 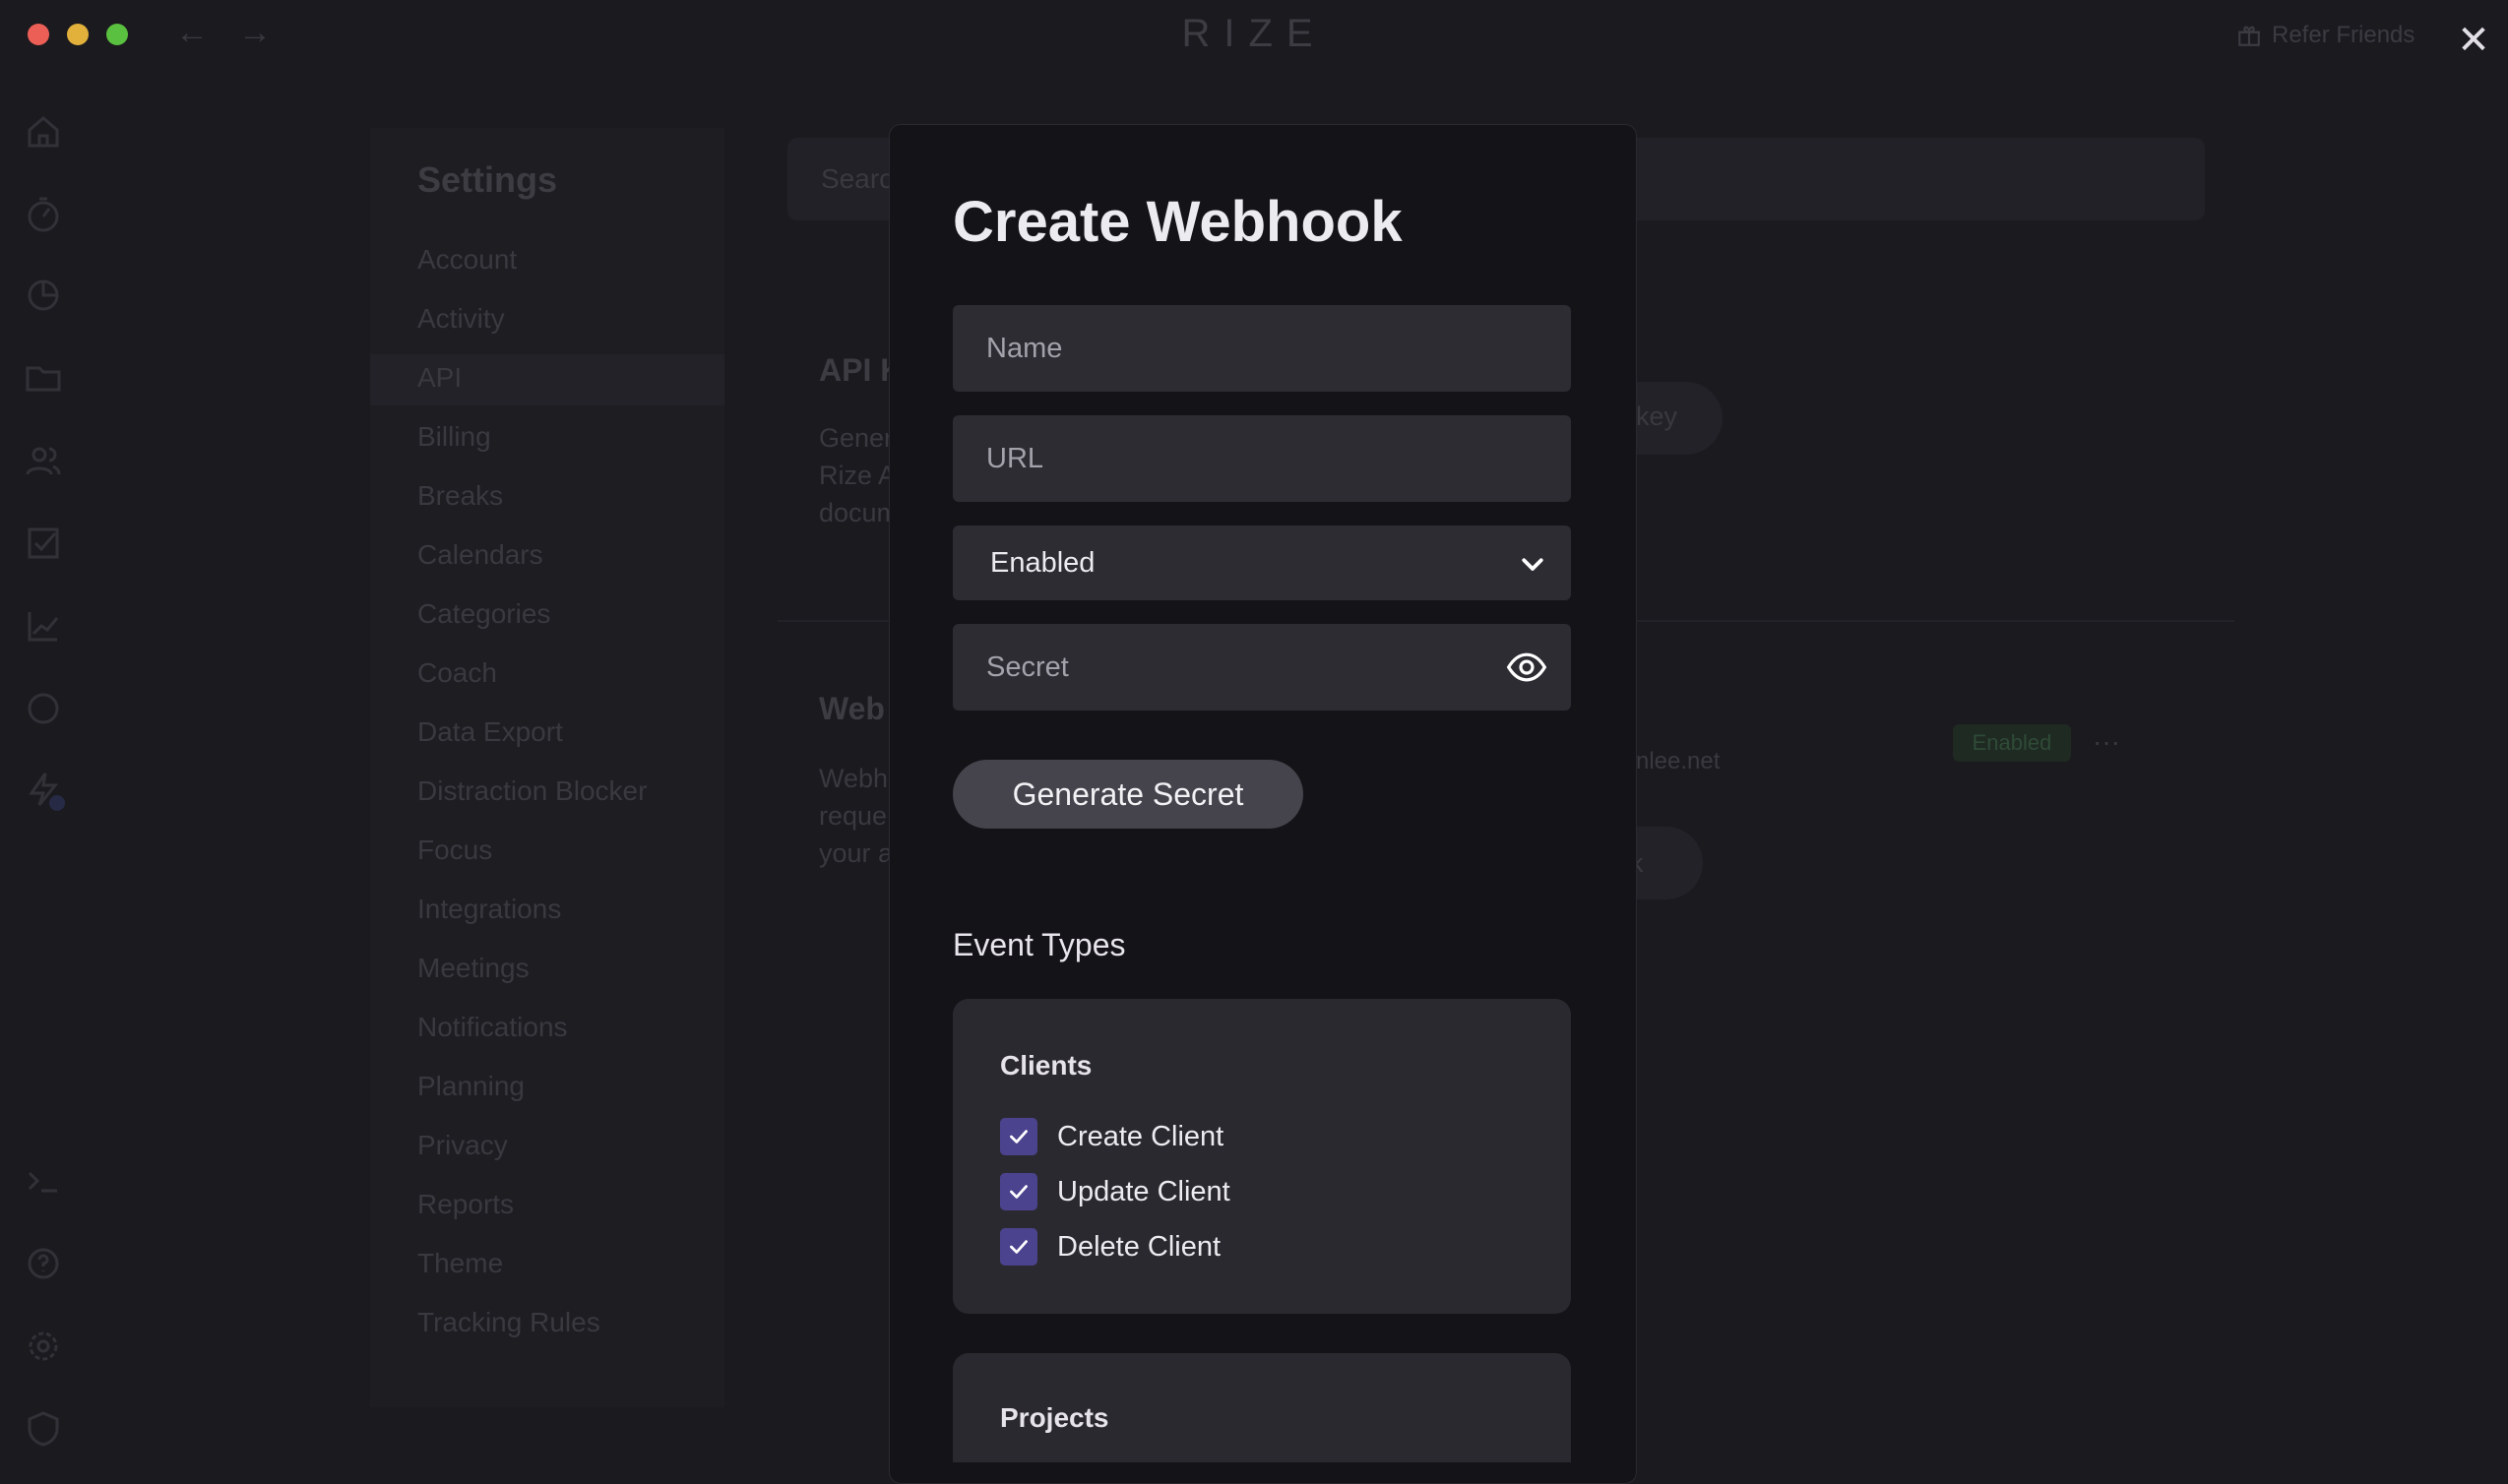 I want to click on close-icon: ✕, so click(x=2473, y=40).